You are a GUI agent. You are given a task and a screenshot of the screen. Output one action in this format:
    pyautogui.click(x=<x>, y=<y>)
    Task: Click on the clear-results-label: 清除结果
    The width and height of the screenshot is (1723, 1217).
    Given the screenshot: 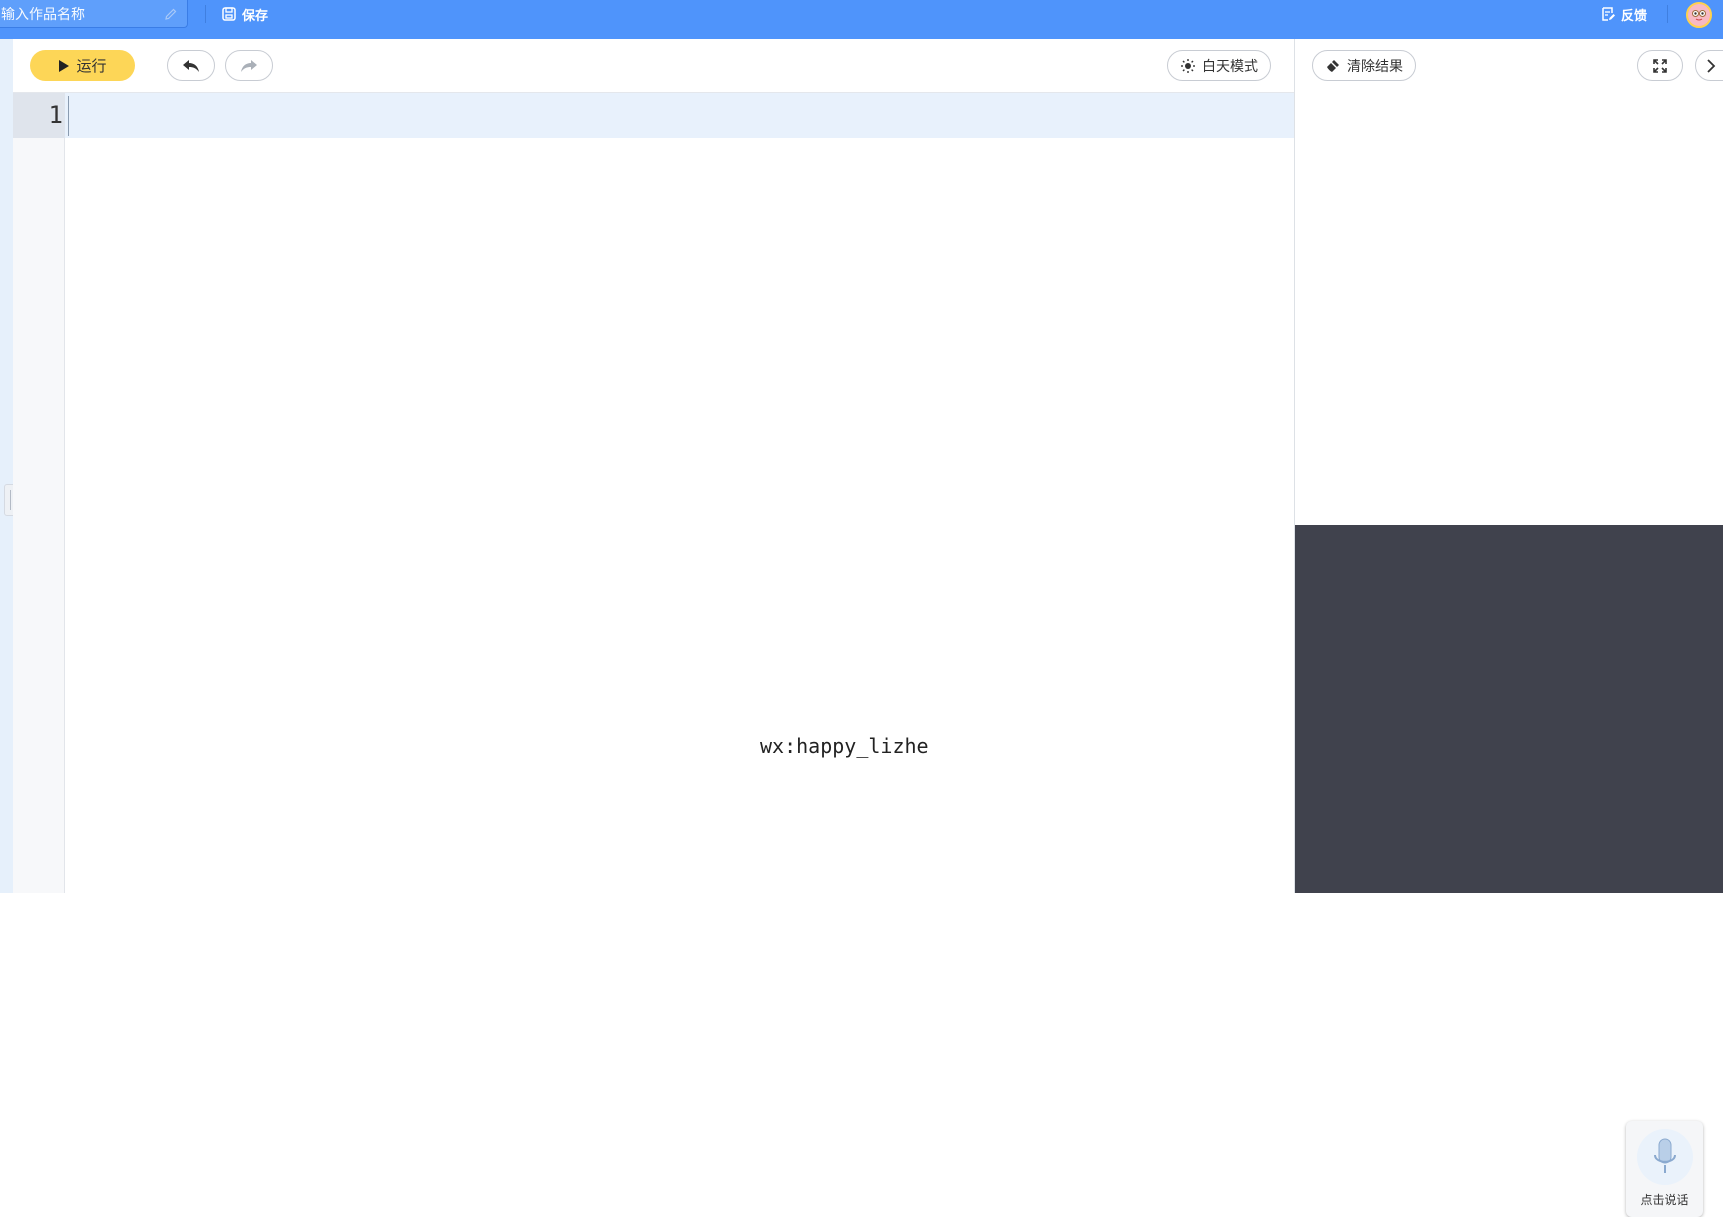 What is the action you would take?
    pyautogui.click(x=1375, y=66)
    